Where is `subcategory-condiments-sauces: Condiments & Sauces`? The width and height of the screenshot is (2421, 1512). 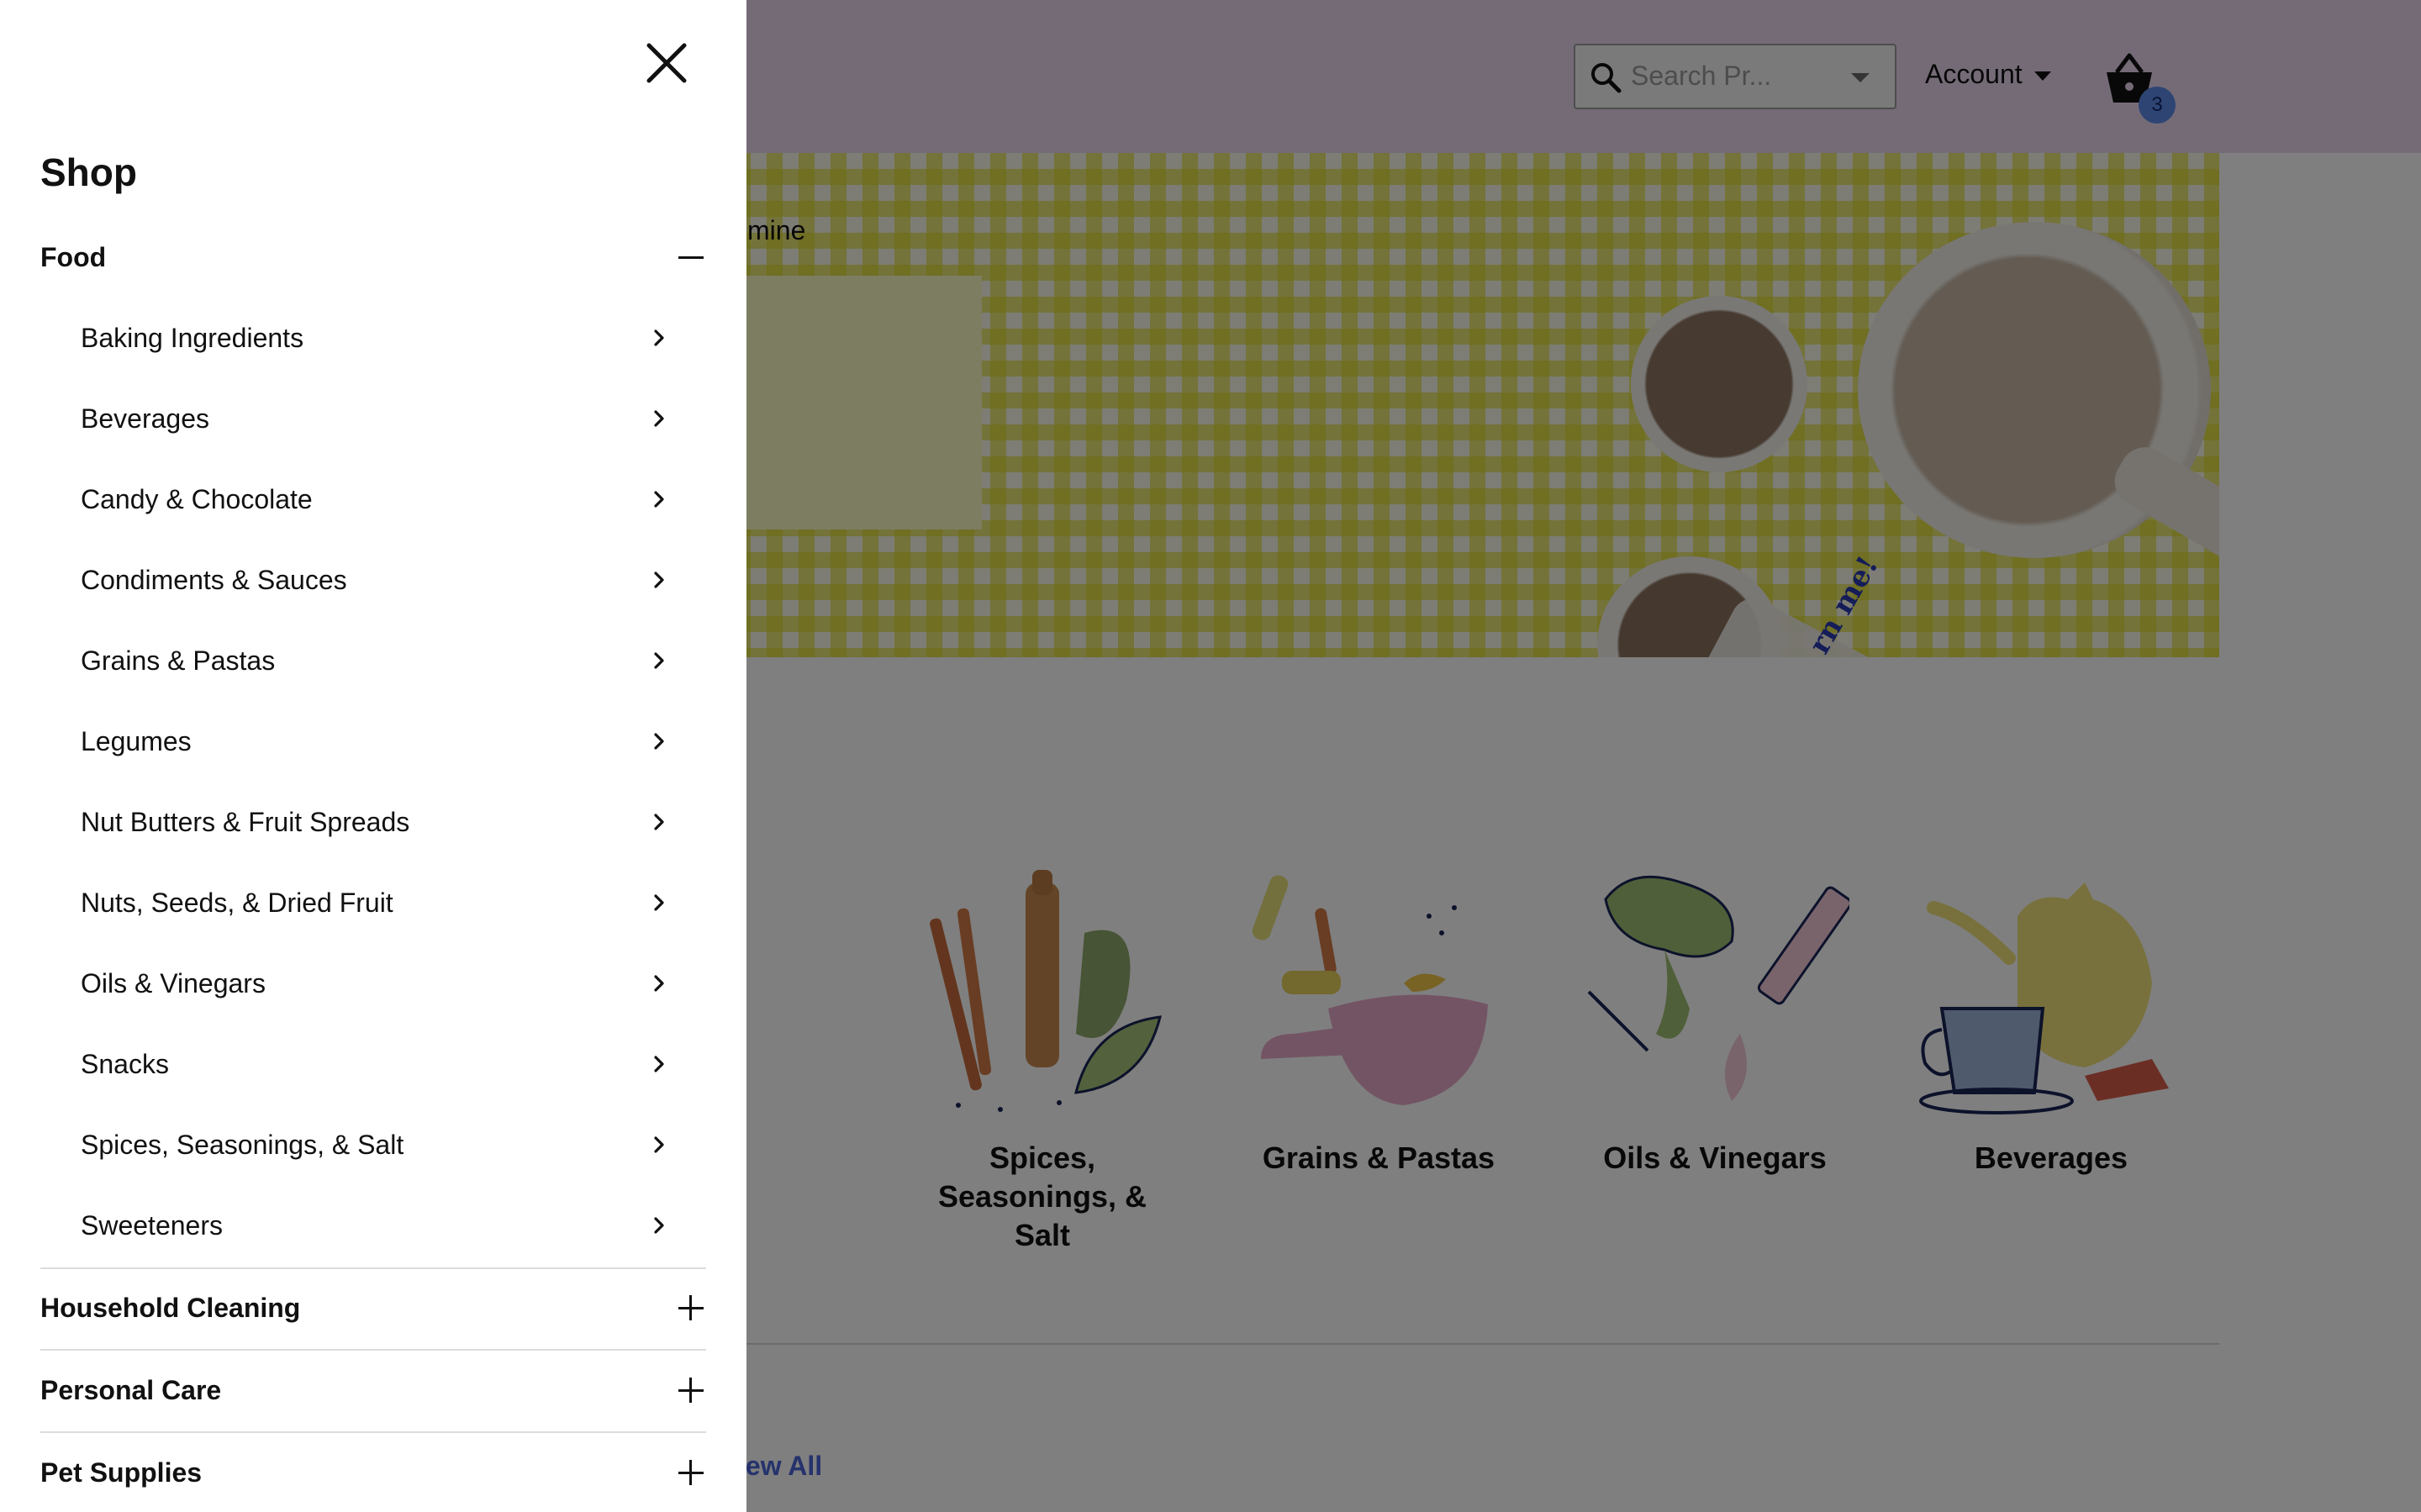 subcategory-condiments-sauces: Condiments & Sauces is located at coordinates (375, 580).